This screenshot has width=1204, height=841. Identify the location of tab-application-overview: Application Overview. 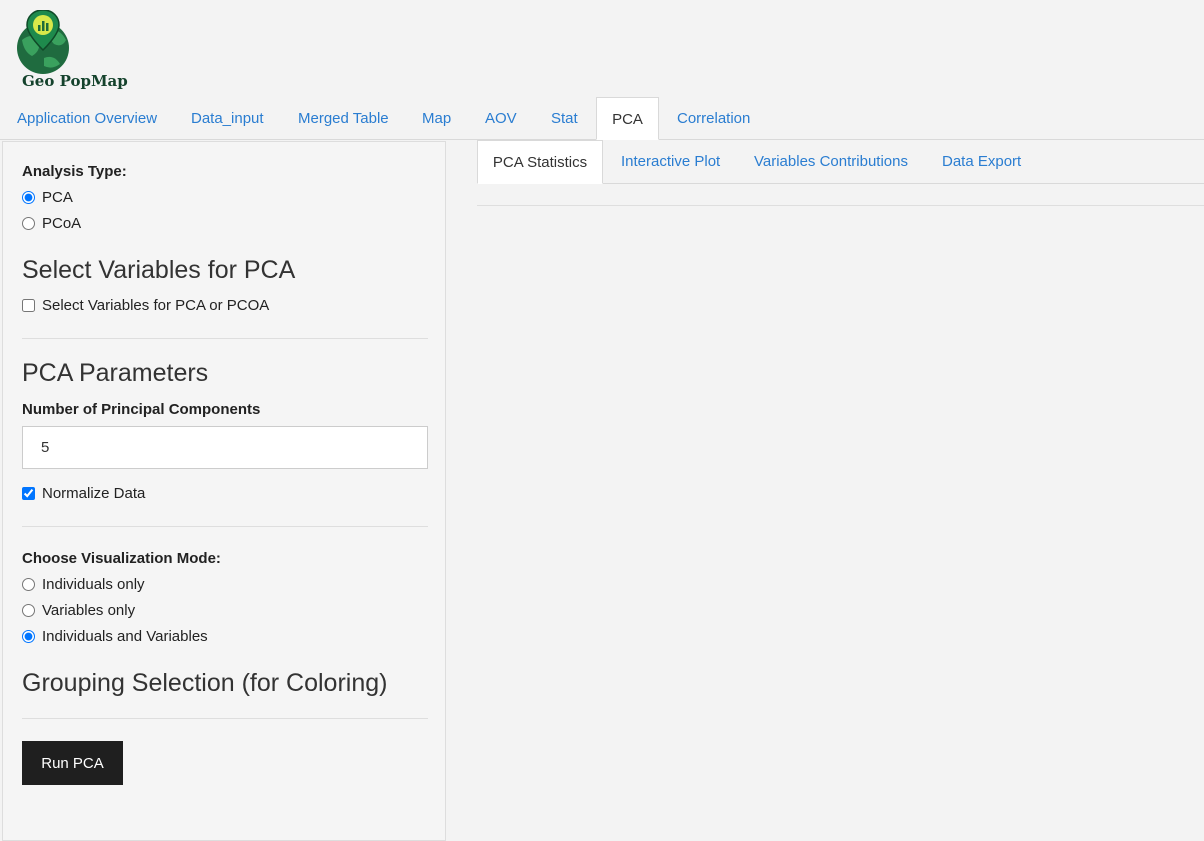
(87, 118).